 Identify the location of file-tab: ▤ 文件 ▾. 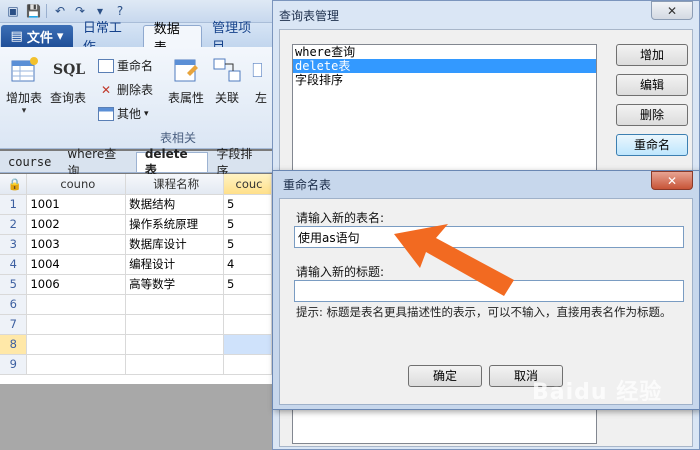
(37, 36).